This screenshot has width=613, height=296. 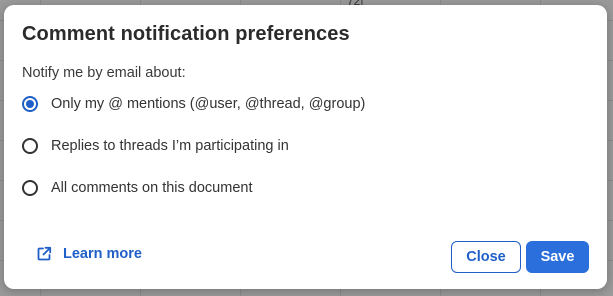 I want to click on option-replies-participating: Replies to threads I’m participating in, so click(x=155, y=146).